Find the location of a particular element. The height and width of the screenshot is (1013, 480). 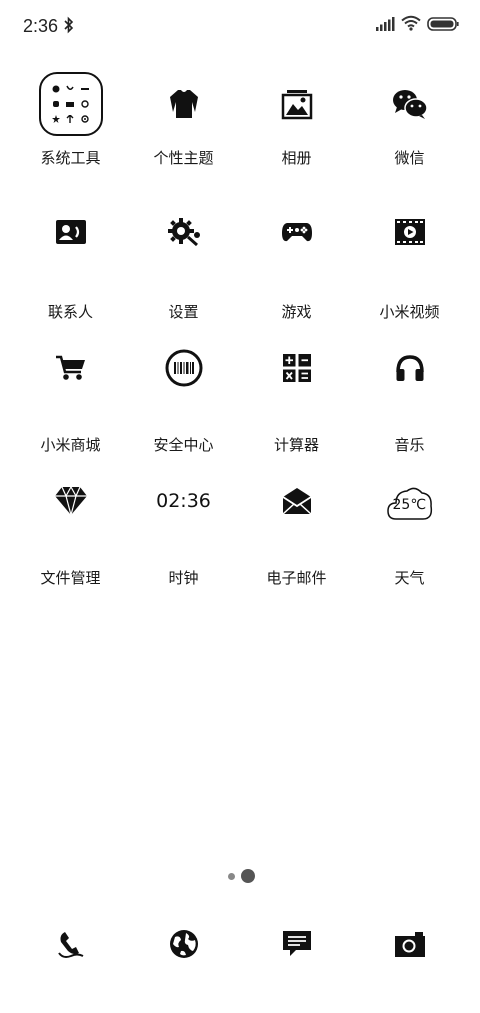

messages-icon is located at coordinates (297, 946).